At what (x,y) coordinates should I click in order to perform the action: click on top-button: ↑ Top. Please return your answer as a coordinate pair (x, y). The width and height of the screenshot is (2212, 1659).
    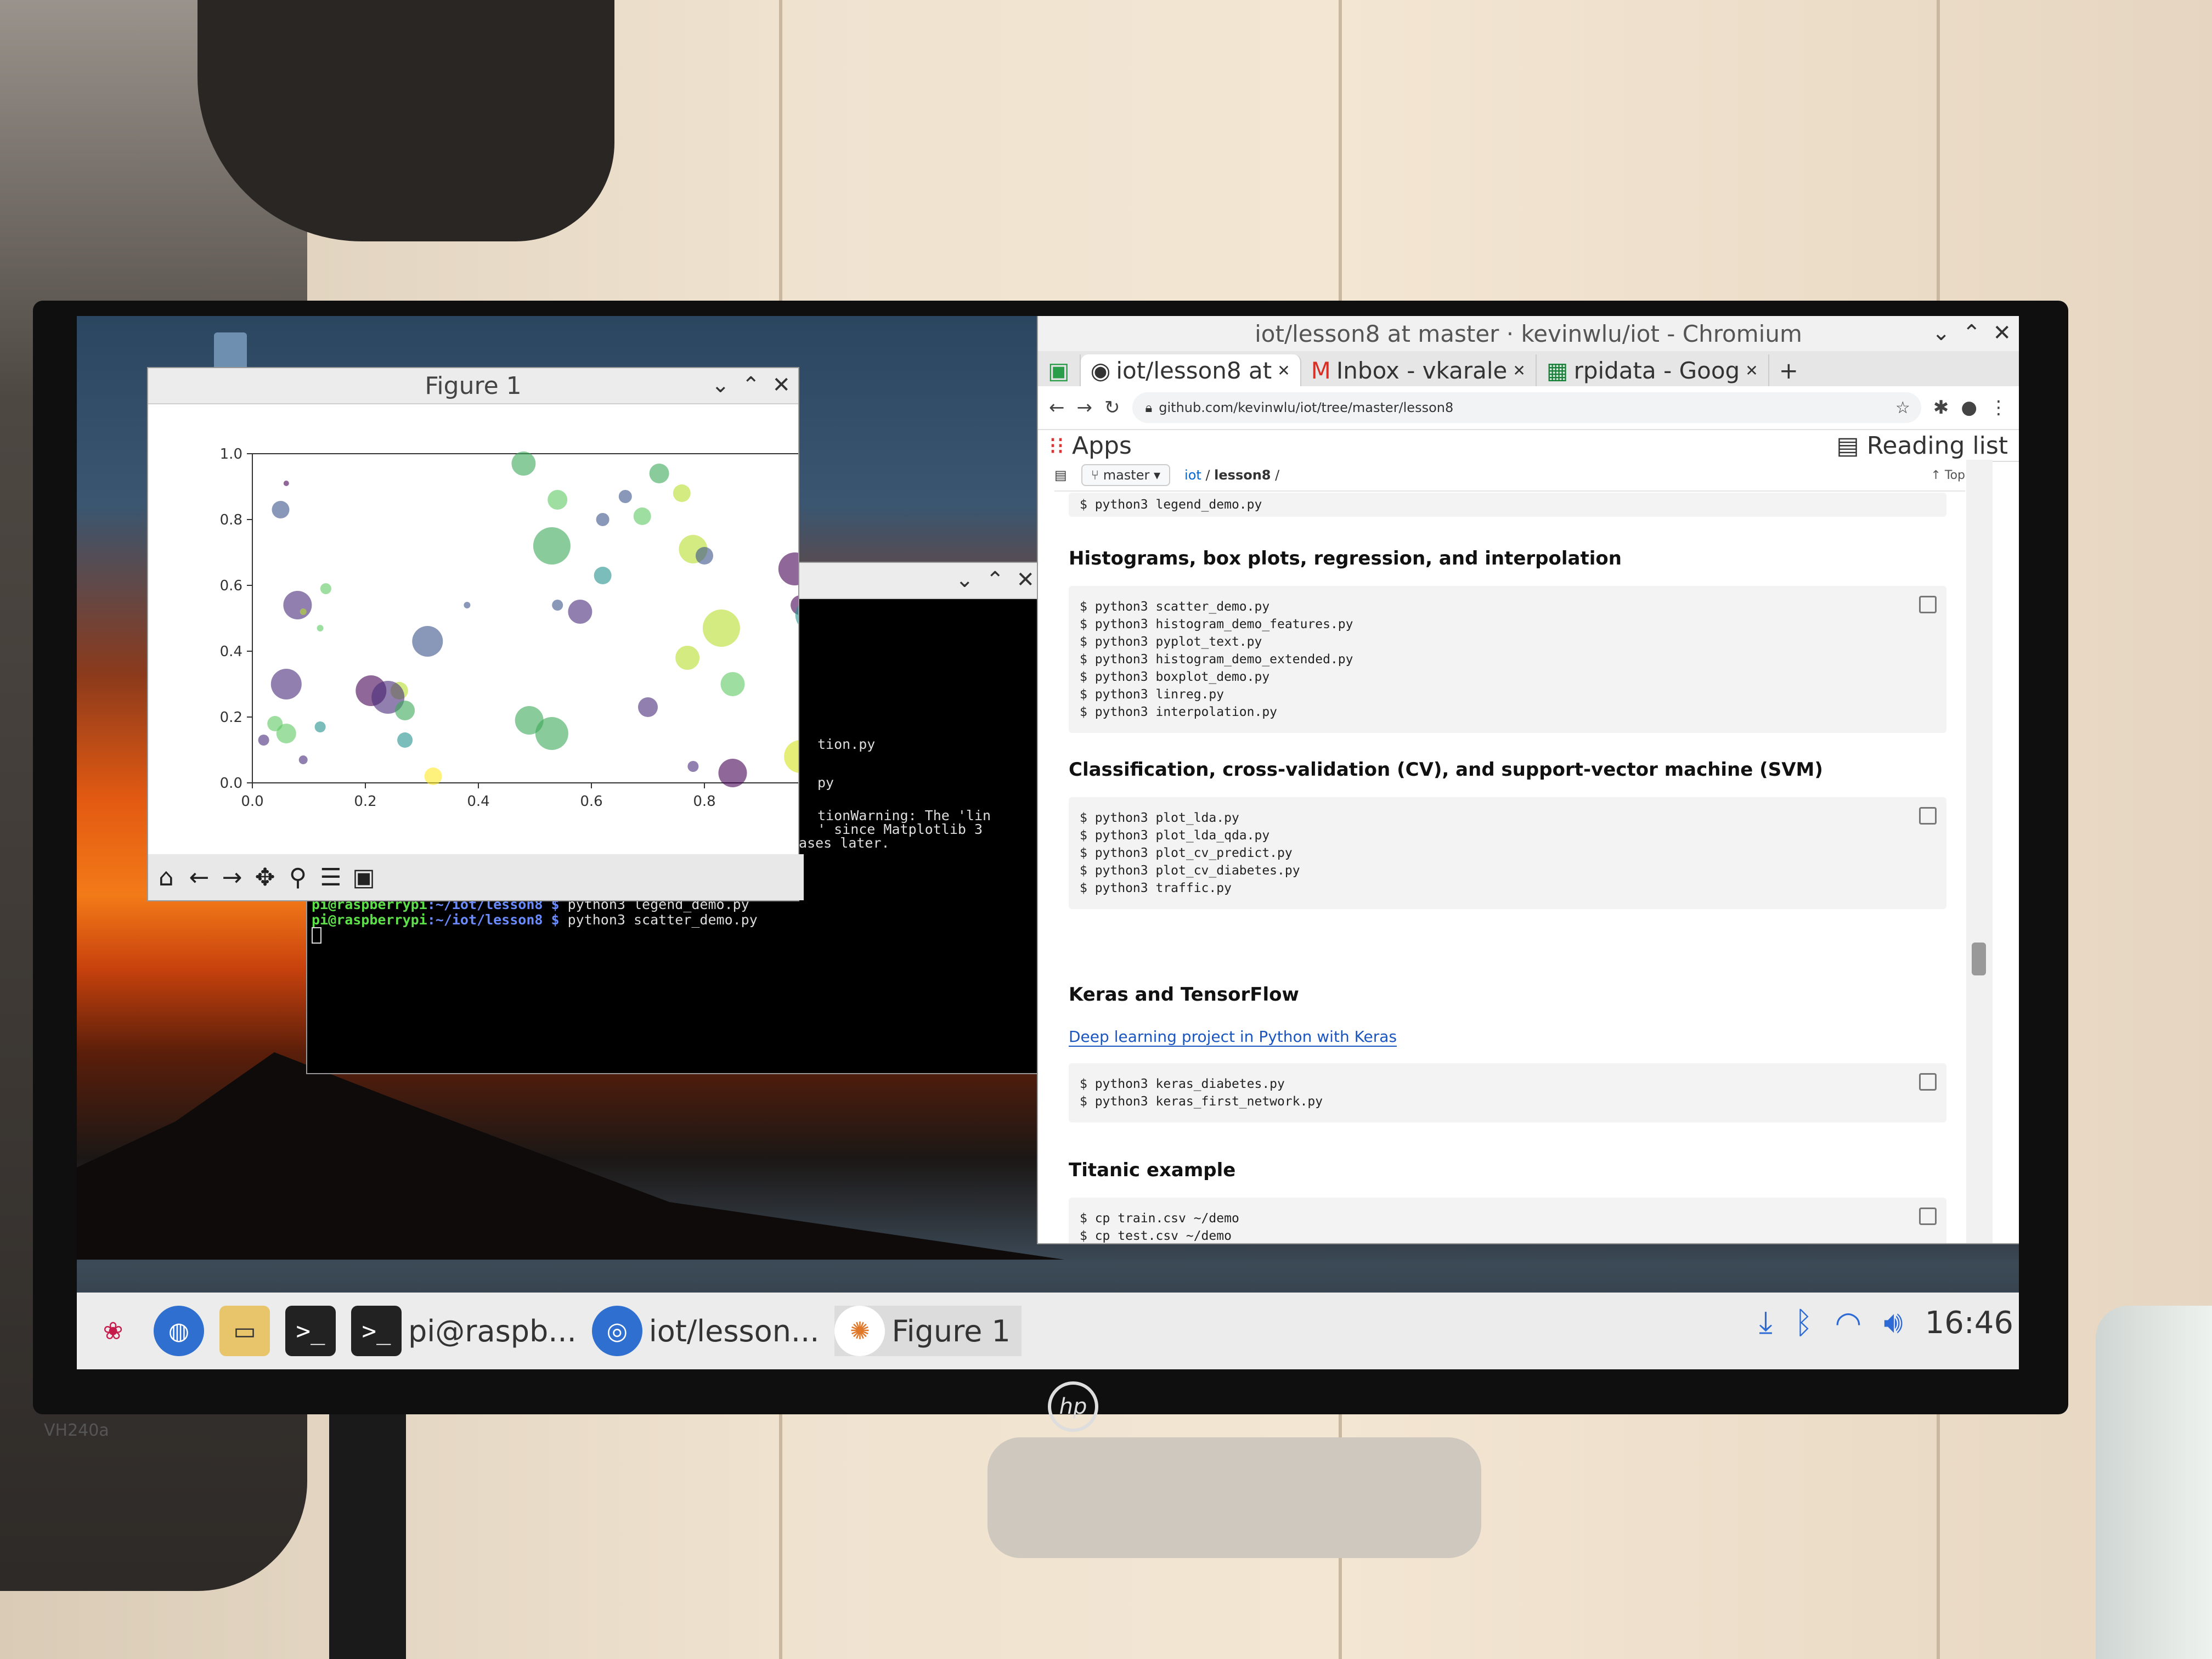
    Looking at the image, I should click on (1948, 476).